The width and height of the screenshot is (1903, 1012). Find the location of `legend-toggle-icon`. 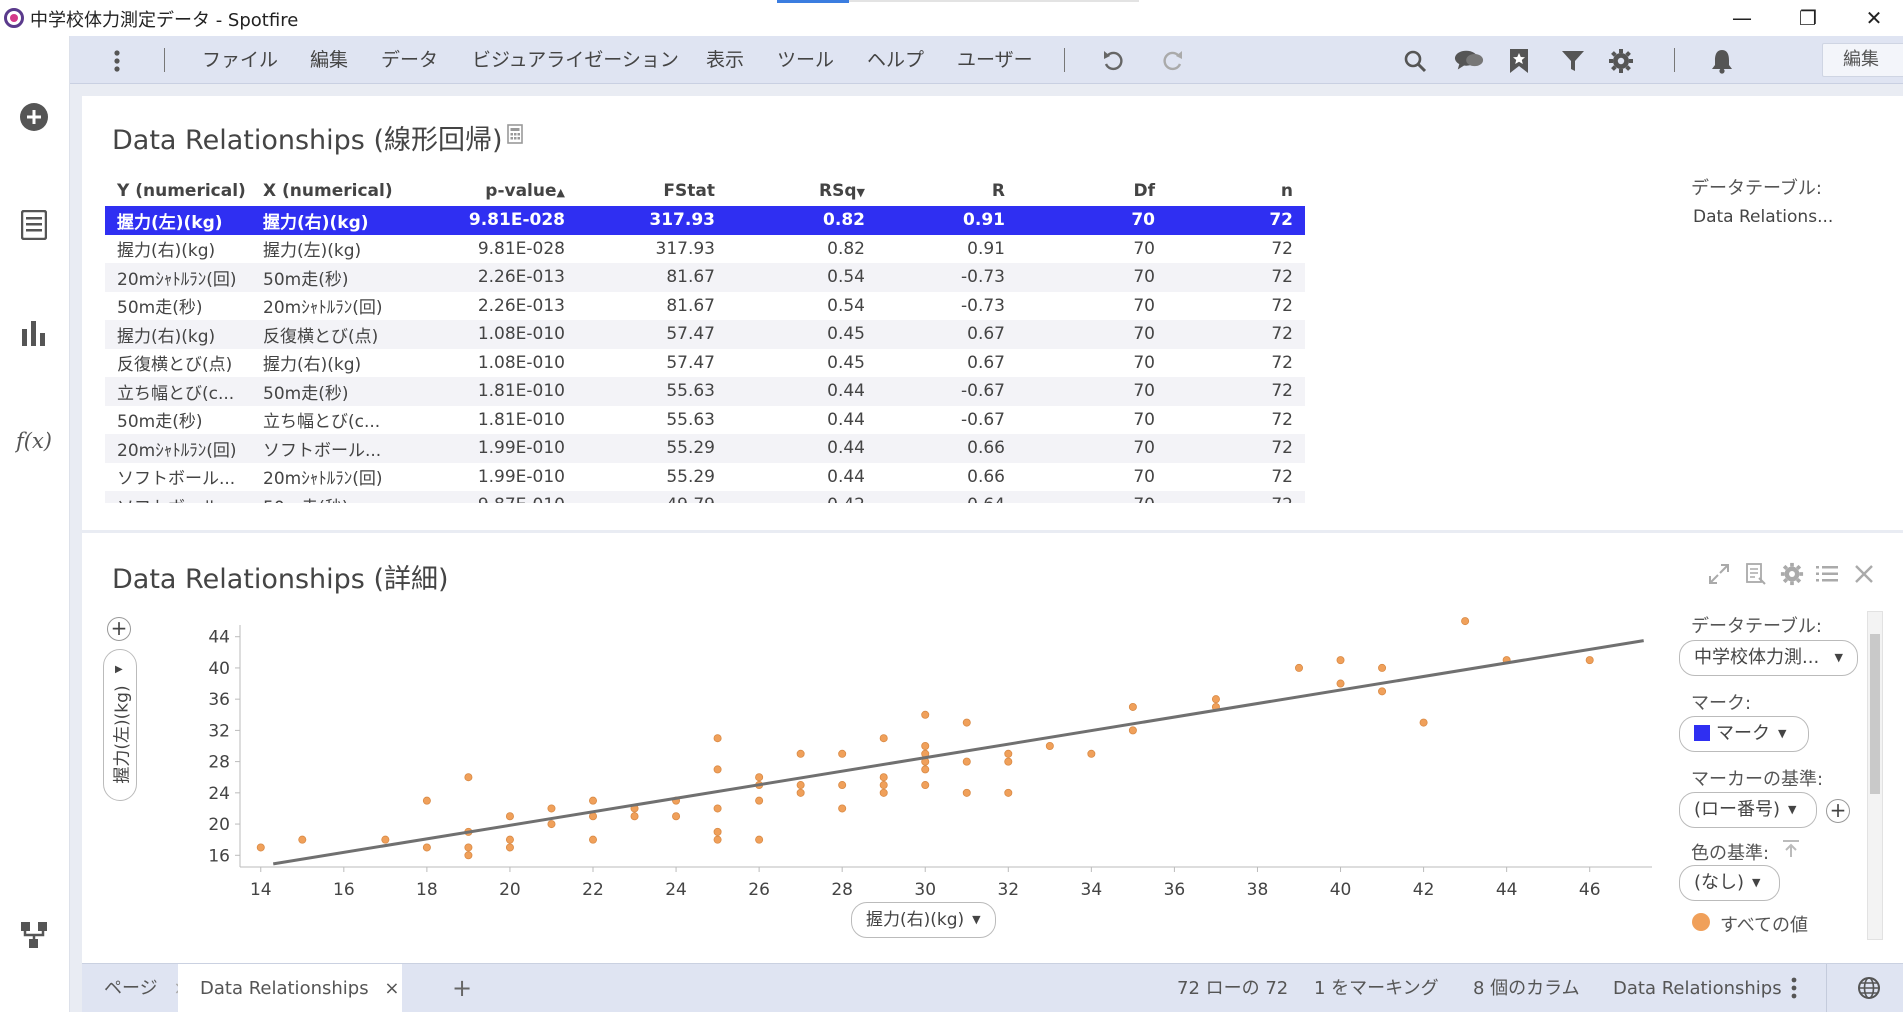

legend-toggle-icon is located at coordinates (1827, 576).